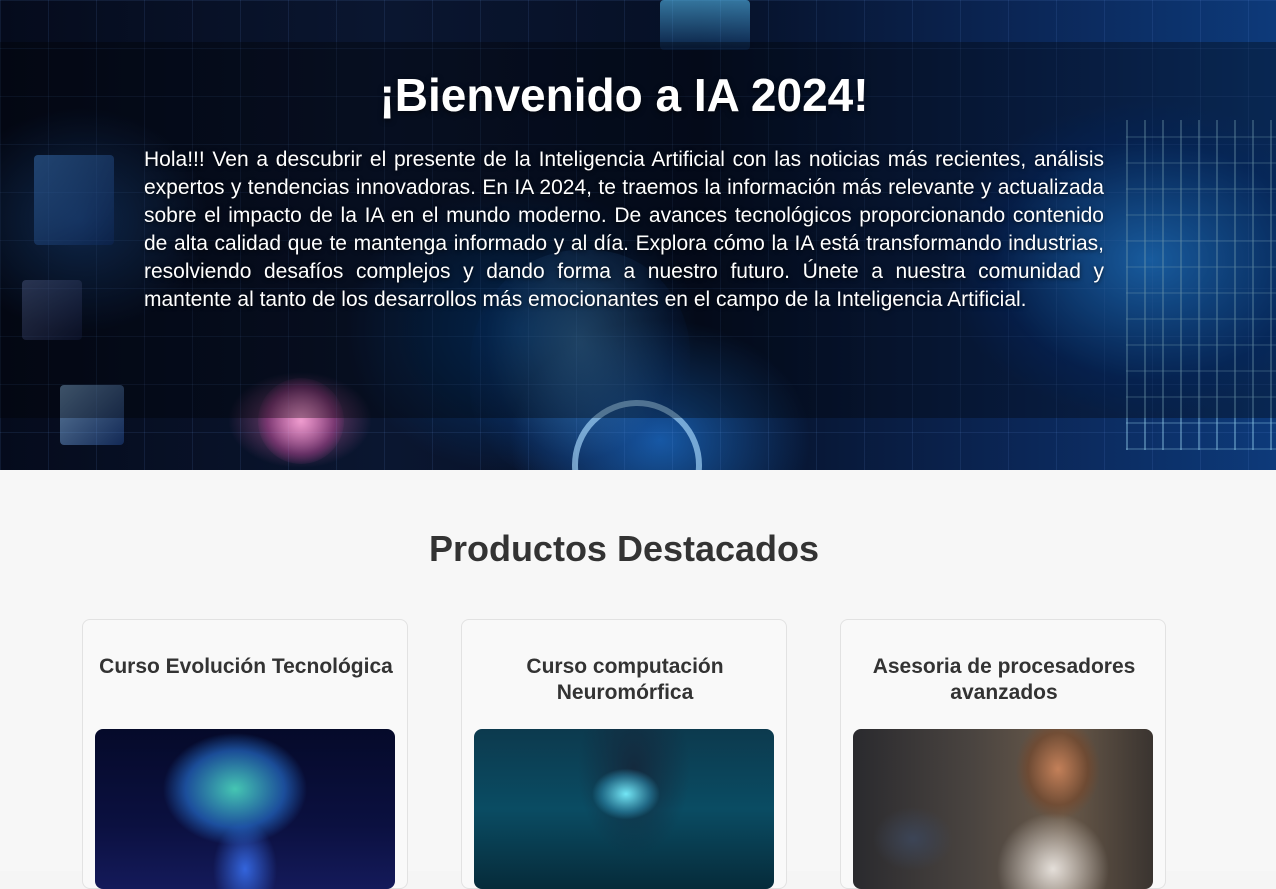 The image size is (1276, 889). What do you see at coordinates (625, 679) in the screenshot?
I see `product-card-title: Curso computación Neuromórfica` at bounding box center [625, 679].